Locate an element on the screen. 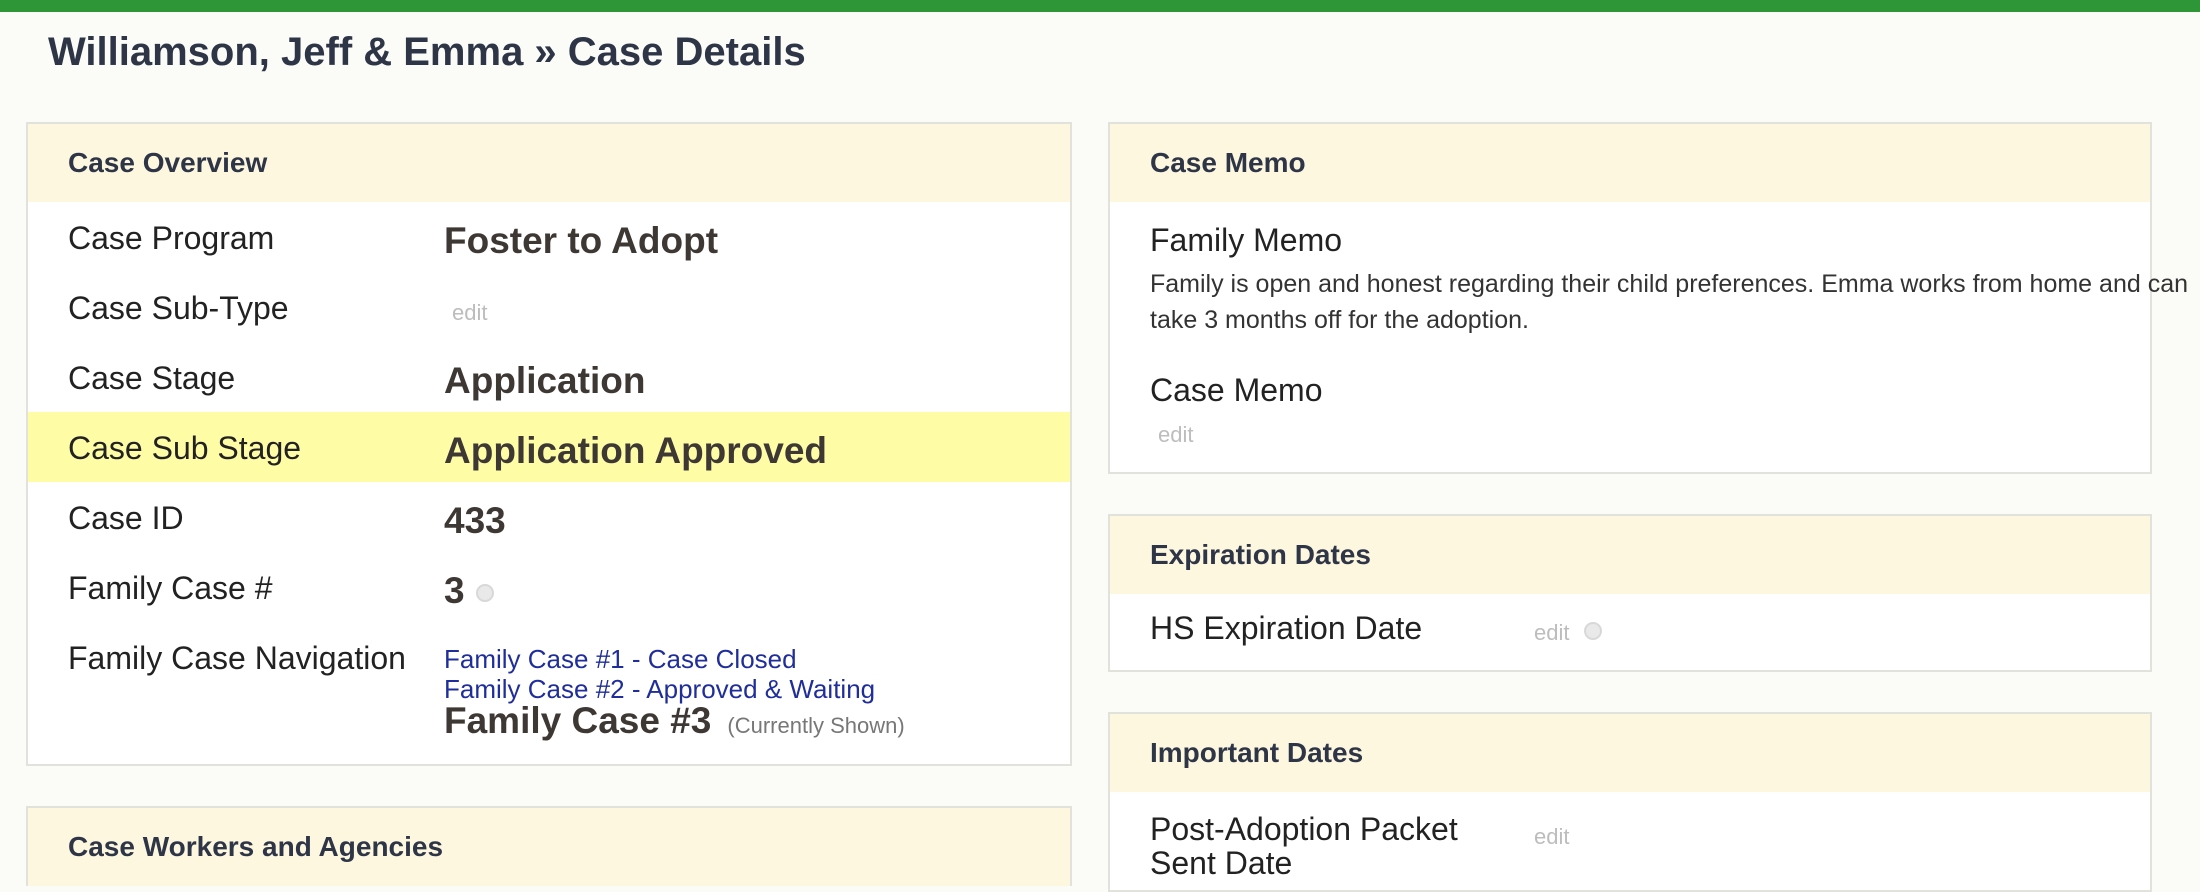  case-id-label: Case ID is located at coordinates (126, 518).